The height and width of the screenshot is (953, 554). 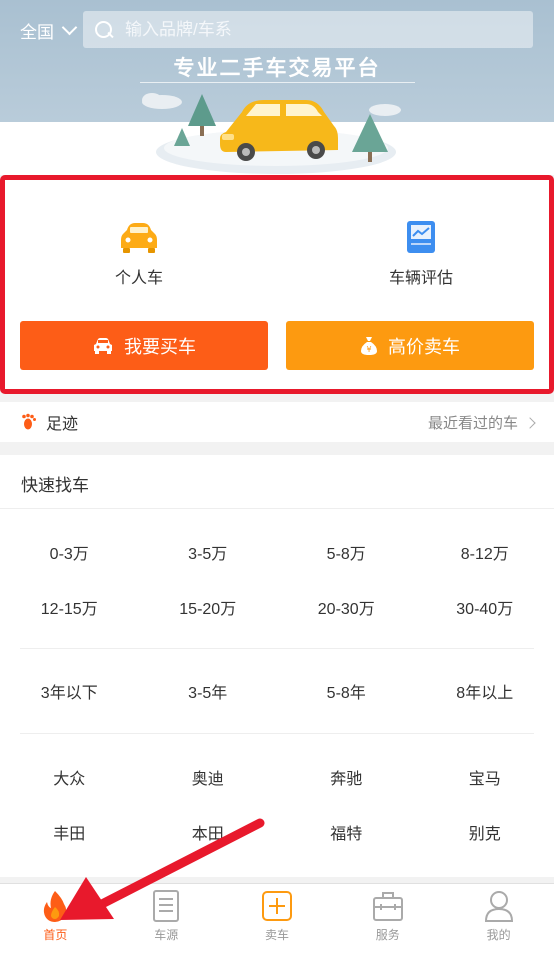 What do you see at coordinates (485, 606) in the screenshot?
I see `price-option: 30-40万` at bounding box center [485, 606].